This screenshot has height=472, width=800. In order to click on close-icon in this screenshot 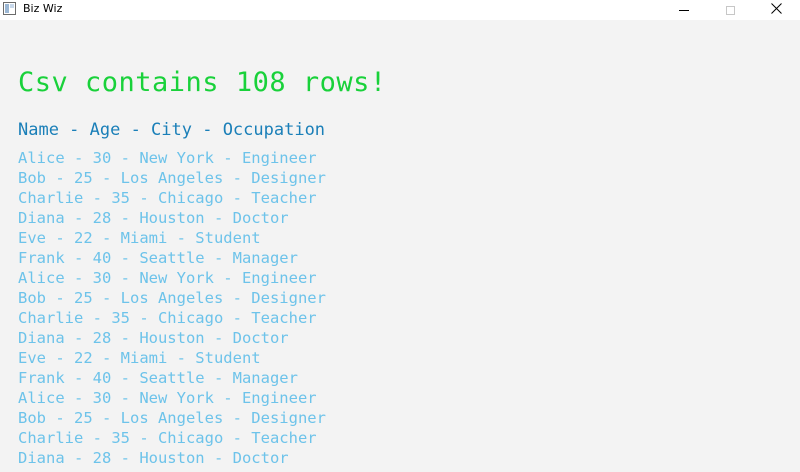, I will do `click(776, 10)`.